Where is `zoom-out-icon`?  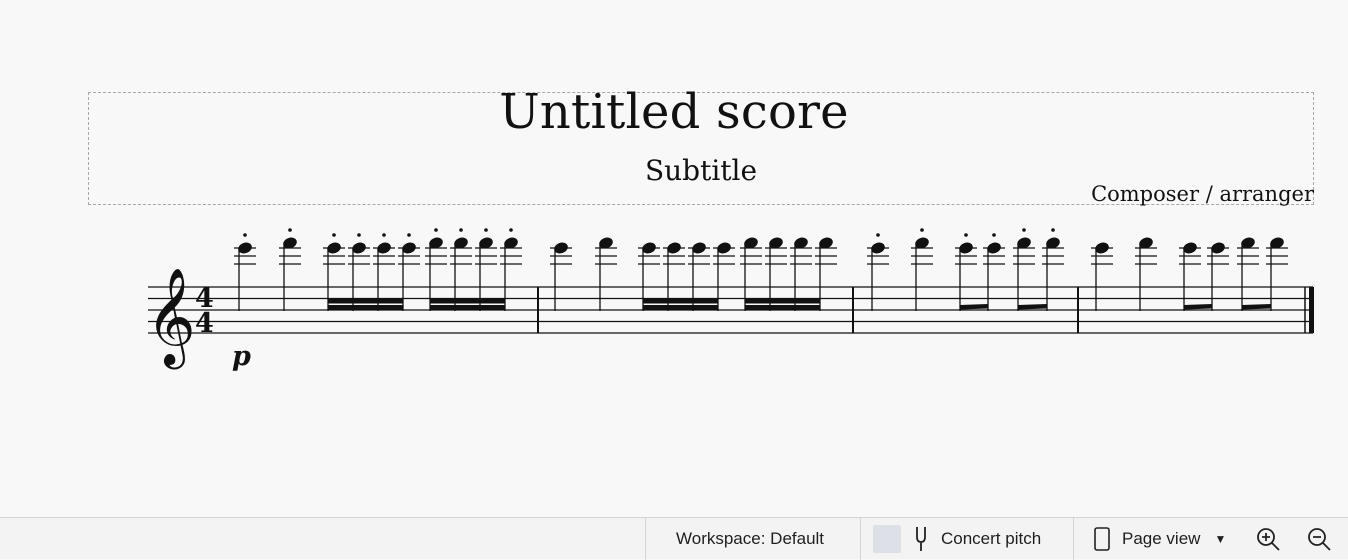 zoom-out-icon is located at coordinates (1319, 539).